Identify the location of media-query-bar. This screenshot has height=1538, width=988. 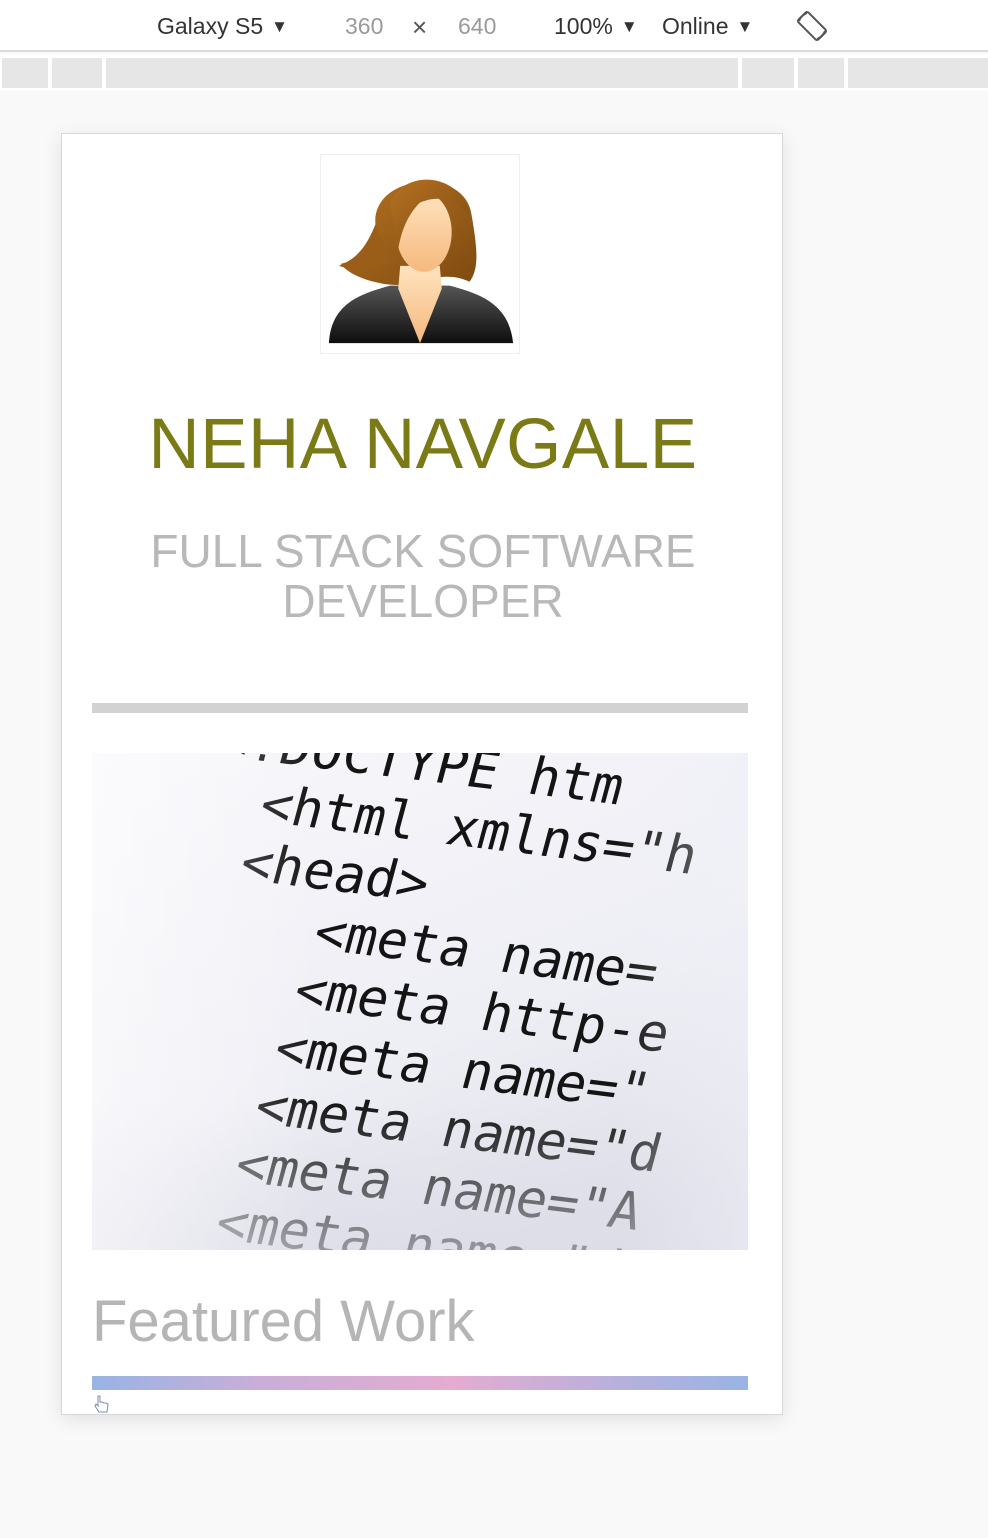
(494, 72).